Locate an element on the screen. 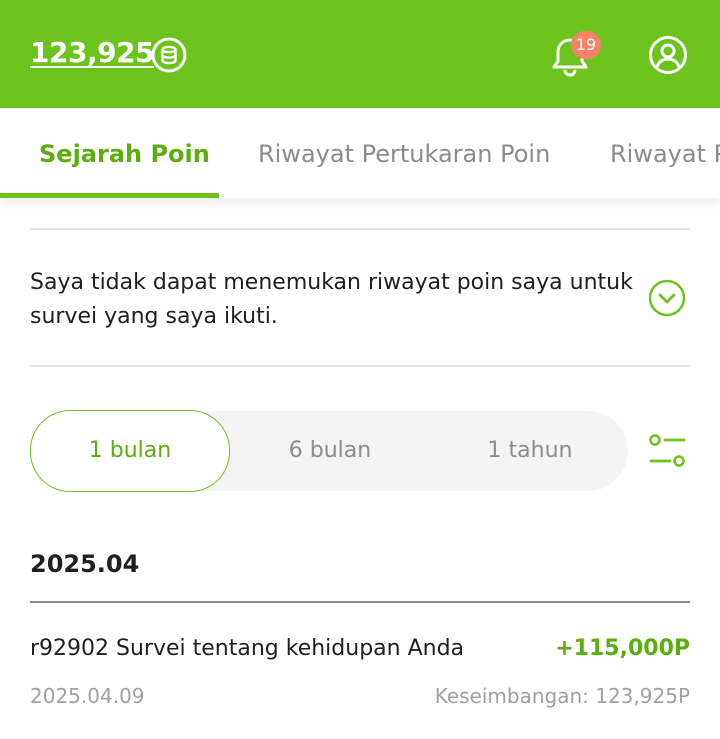  period-option-6-months: 6 bulan is located at coordinates (330, 451).